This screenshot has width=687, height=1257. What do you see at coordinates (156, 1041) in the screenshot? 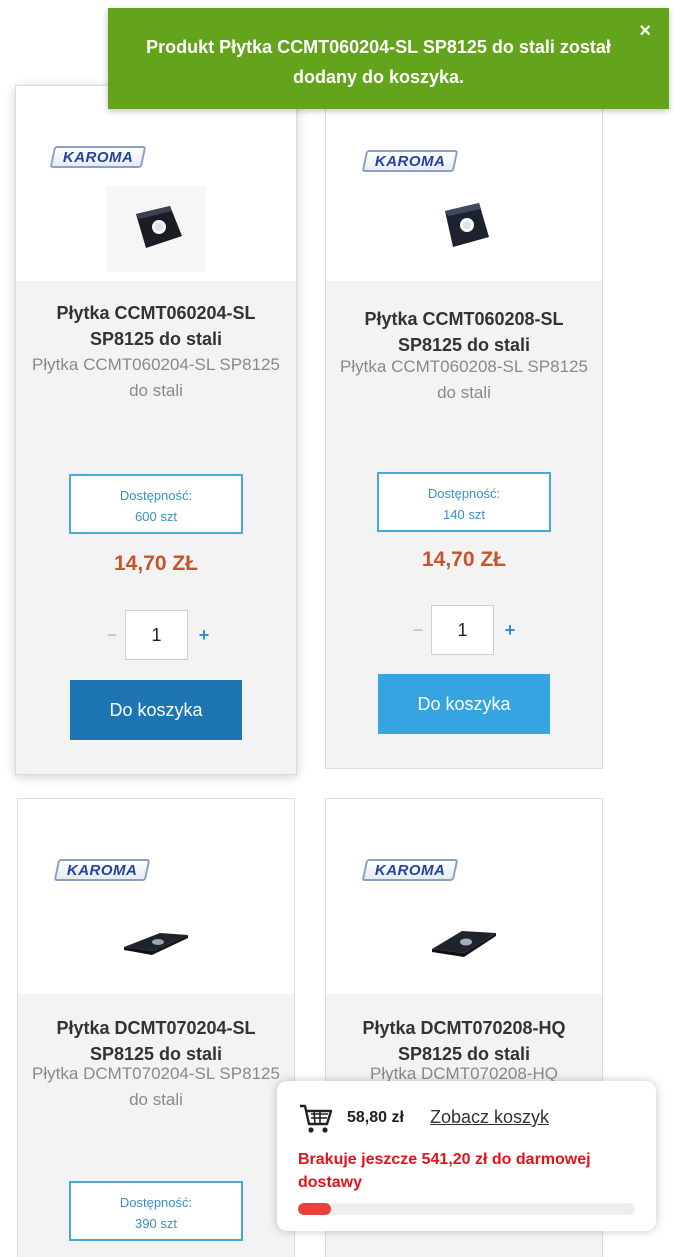
I see `product-title: Płytka DCMT070204-SL SP8125 do stali` at bounding box center [156, 1041].